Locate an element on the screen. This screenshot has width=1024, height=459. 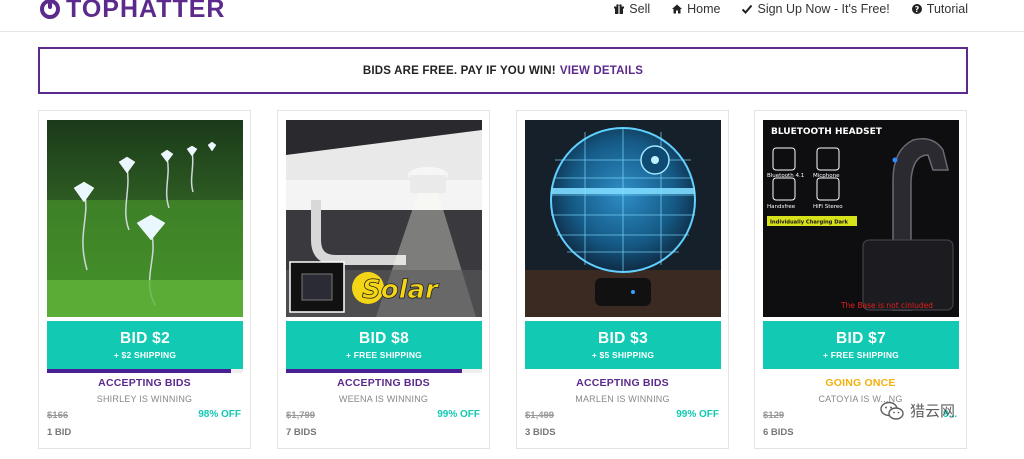
bid-count: 1 BID is located at coordinates (59, 432).